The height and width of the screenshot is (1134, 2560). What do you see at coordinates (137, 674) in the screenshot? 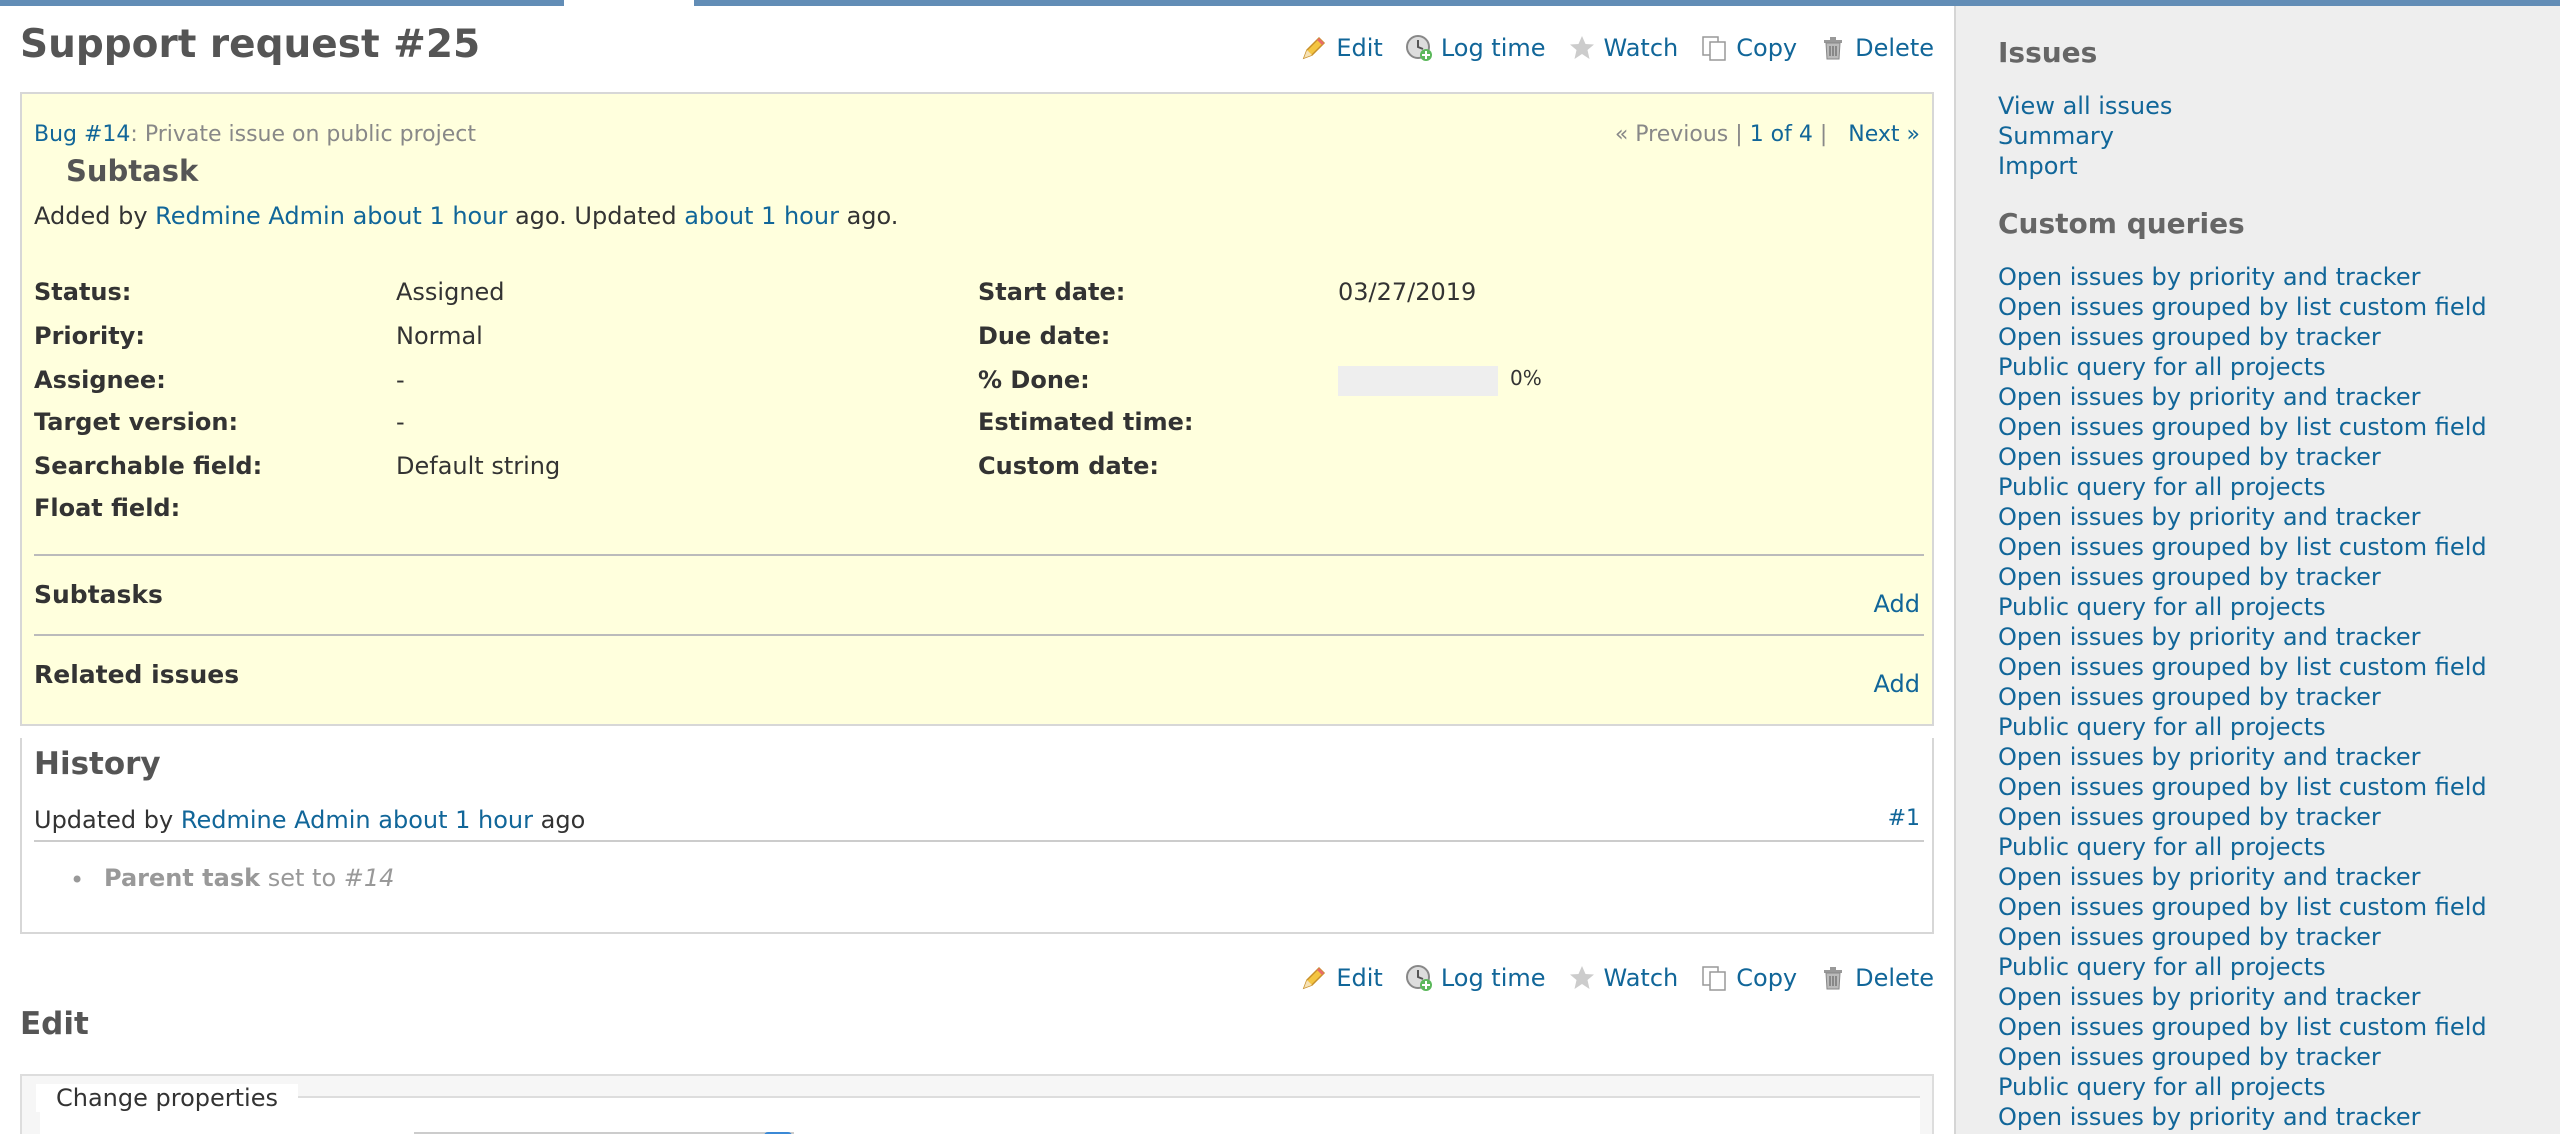
I see `related-issues-title: Related issues` at bounding box center [137, 674].